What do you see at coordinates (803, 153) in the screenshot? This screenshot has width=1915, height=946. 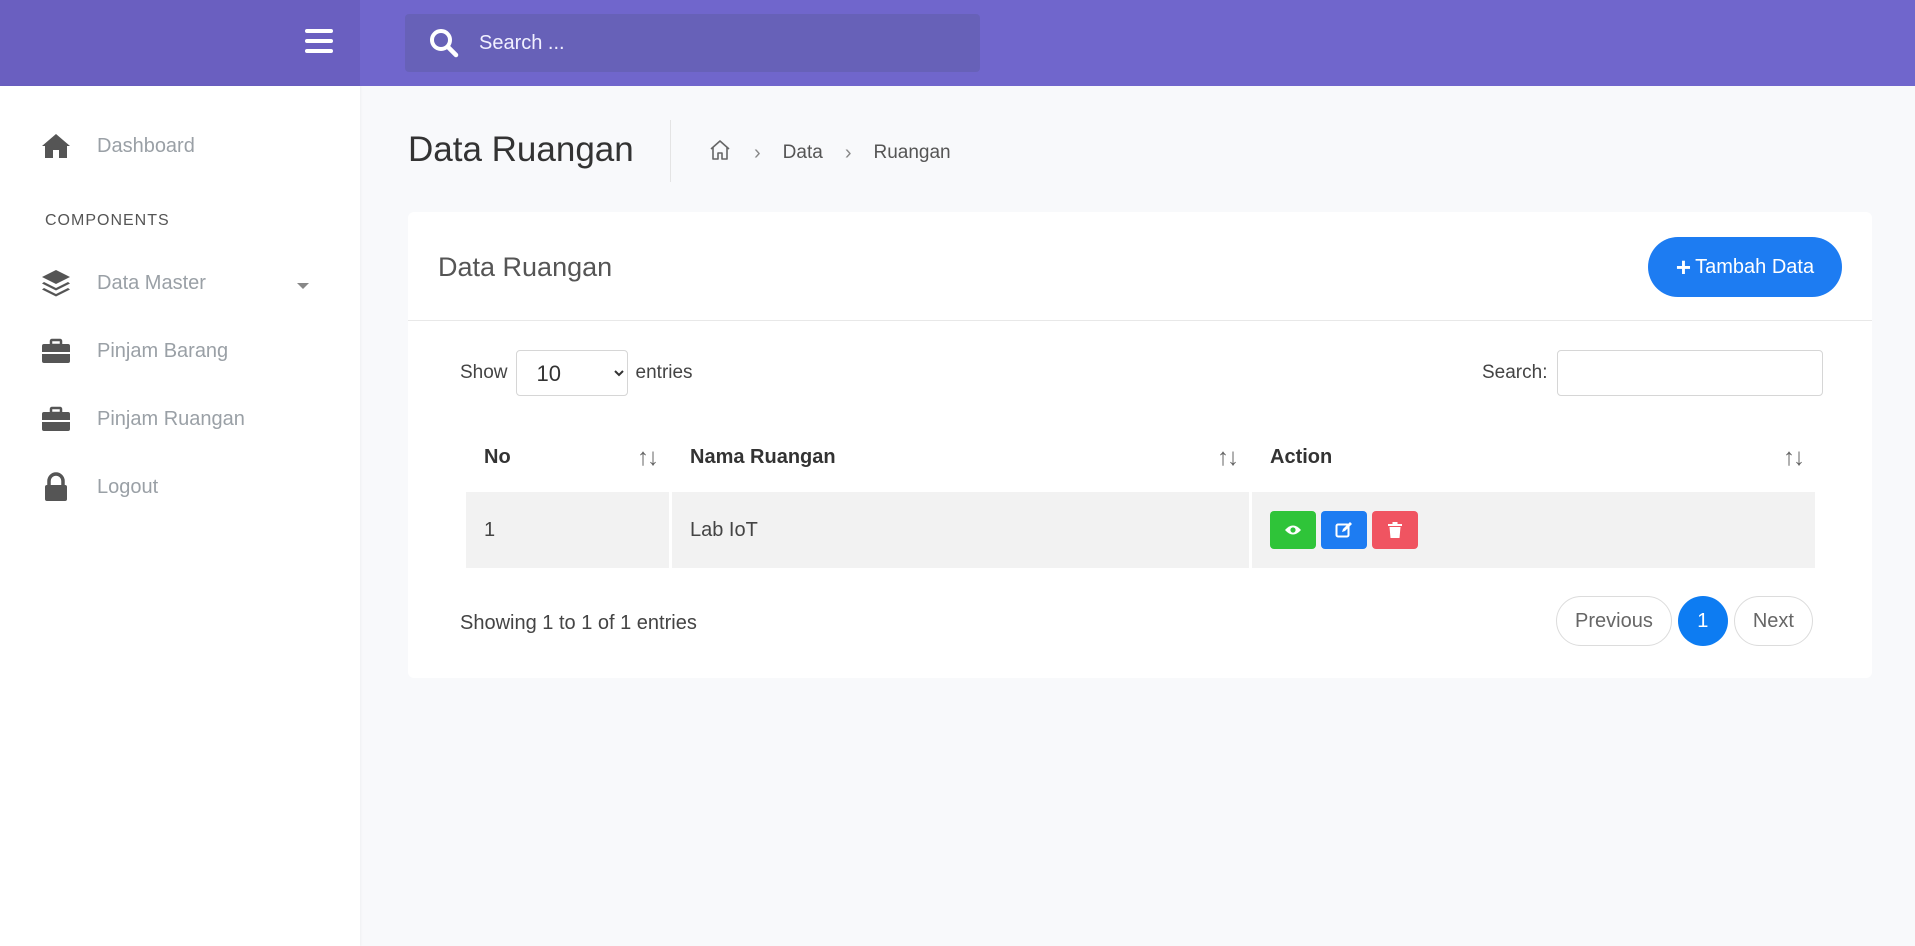 I see `breadcrumb-item-data: Data` at bounding box center [803, 153].